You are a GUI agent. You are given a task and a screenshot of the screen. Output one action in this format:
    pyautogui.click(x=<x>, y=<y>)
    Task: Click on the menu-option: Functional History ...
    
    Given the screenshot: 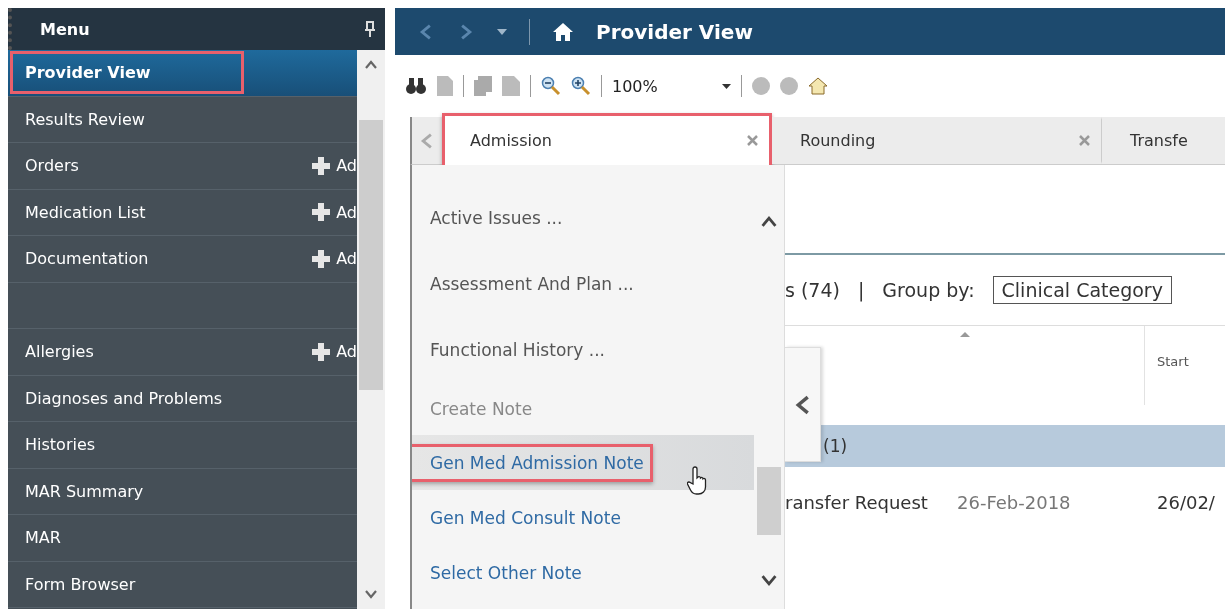 What is the action you would take?
    pyautogui.click(x=513, y=350)
    